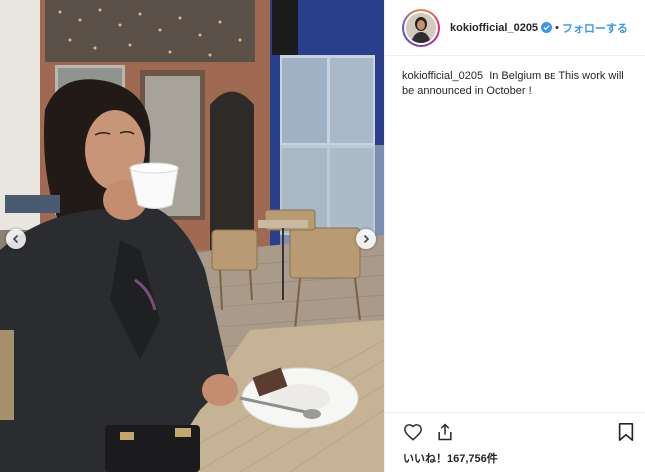 This screenshot has height=472, width=645. I want to click on bookmark-icon, so click(626, 432).